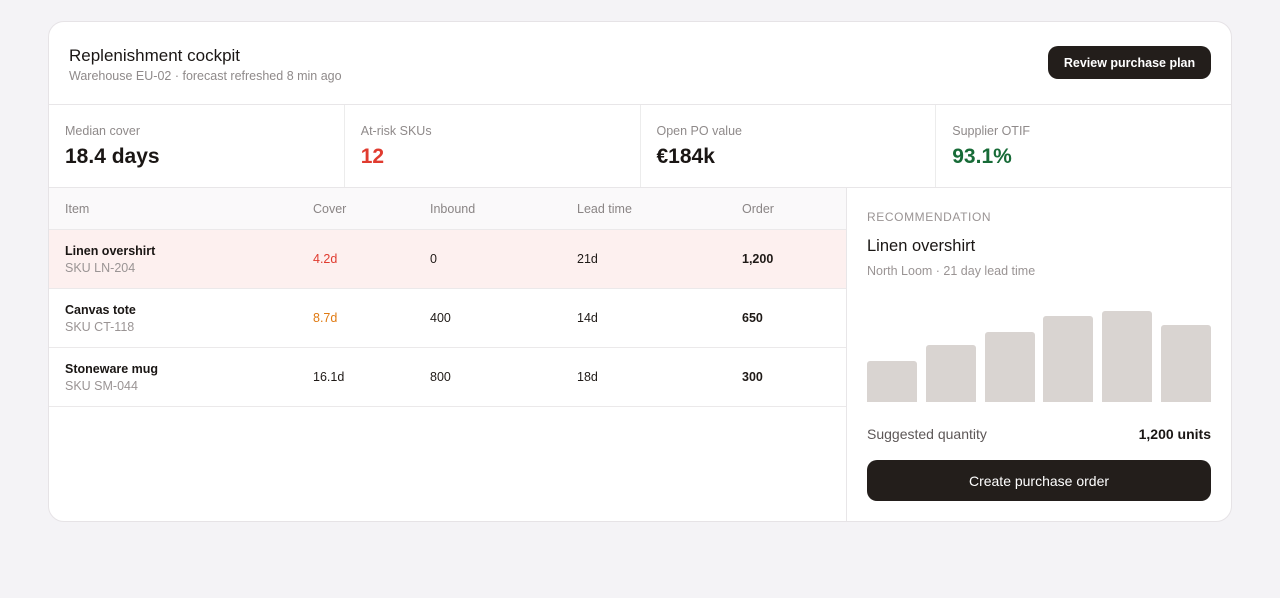  I want to click on order-value: 1,200, so click(758, 259).